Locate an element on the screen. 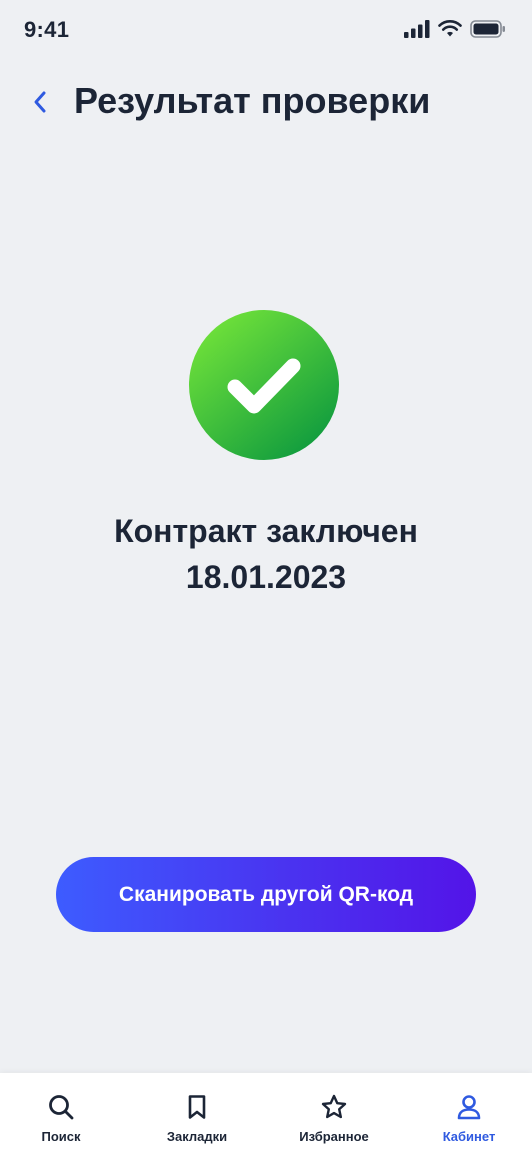  scan-another-qr-button: Сканировать другой QR-код is located at coordinates (266, 894).